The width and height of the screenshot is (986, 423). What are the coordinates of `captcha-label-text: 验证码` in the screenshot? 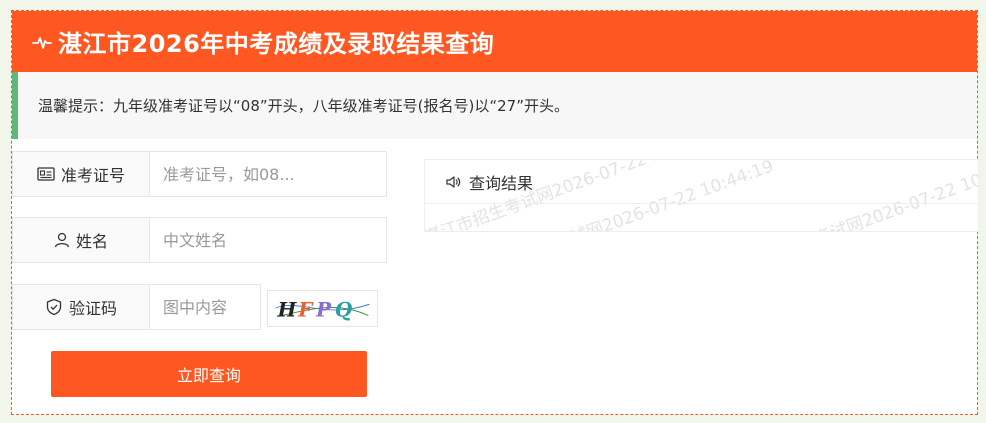 It's located at (92, 308).